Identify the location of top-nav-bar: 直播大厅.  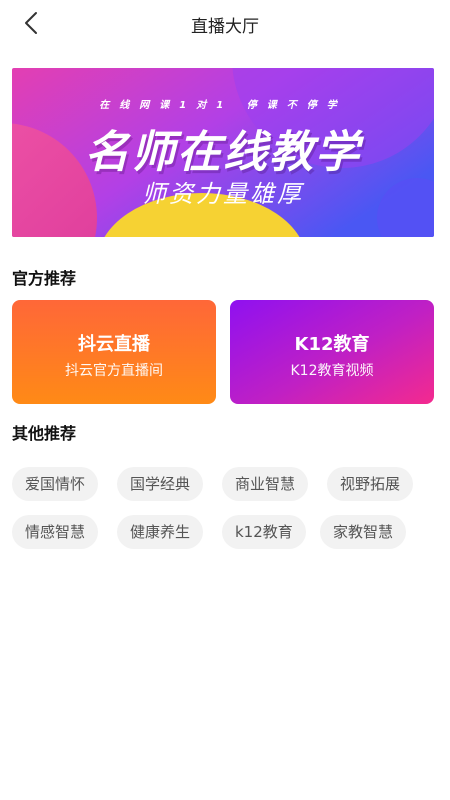
(225, 24).